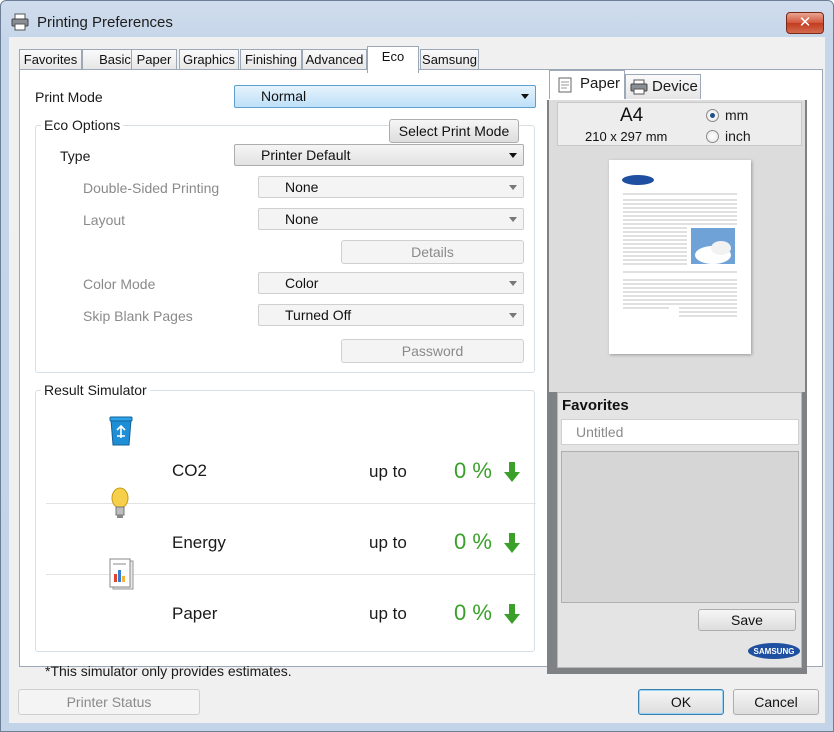 The width and height of the screenshot is (834, 732). What do you see at coordinates (209, 60) in the screenshot?
I see `tab-graphics: Graphics` at bounding box center [209, 60].